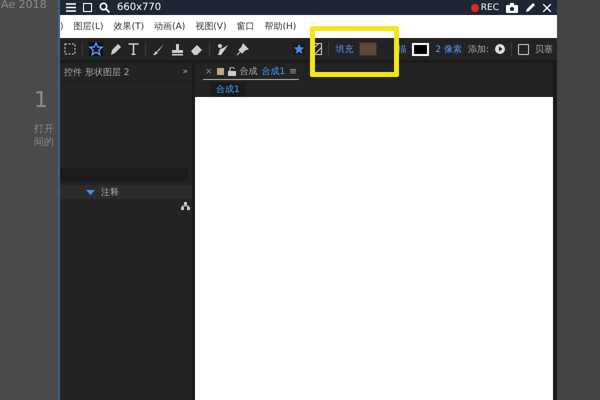  Describe the element at coordinates (89, 26) in the screenshot. I see `menu-item: 图层(L)` at that location.